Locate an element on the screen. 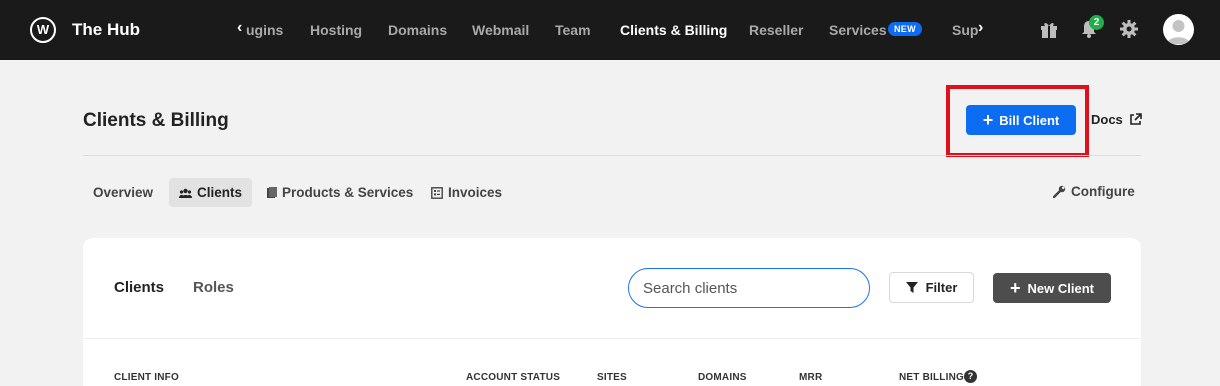 Image resolution: width=1220 pixels, height=386 pixels. nav-scroll-left-icon: ‹ is located at coordinates (239, 28).